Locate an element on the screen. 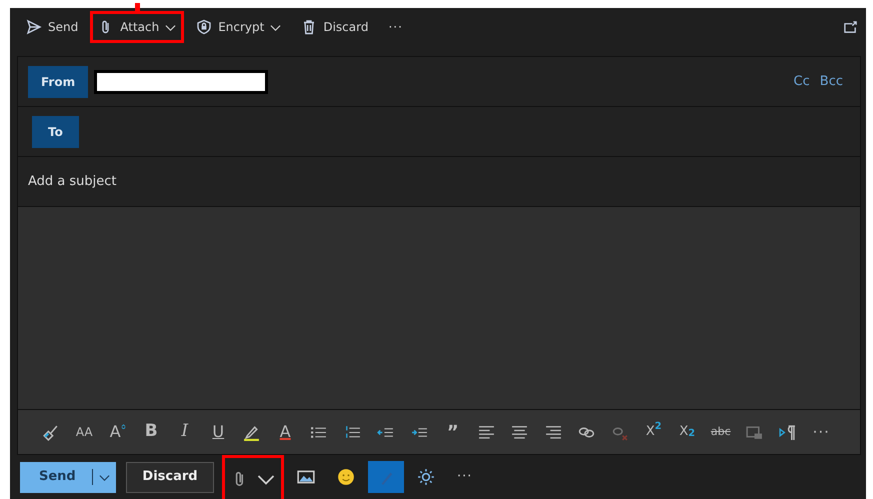  send-icon is located at coordinates (34, 27).